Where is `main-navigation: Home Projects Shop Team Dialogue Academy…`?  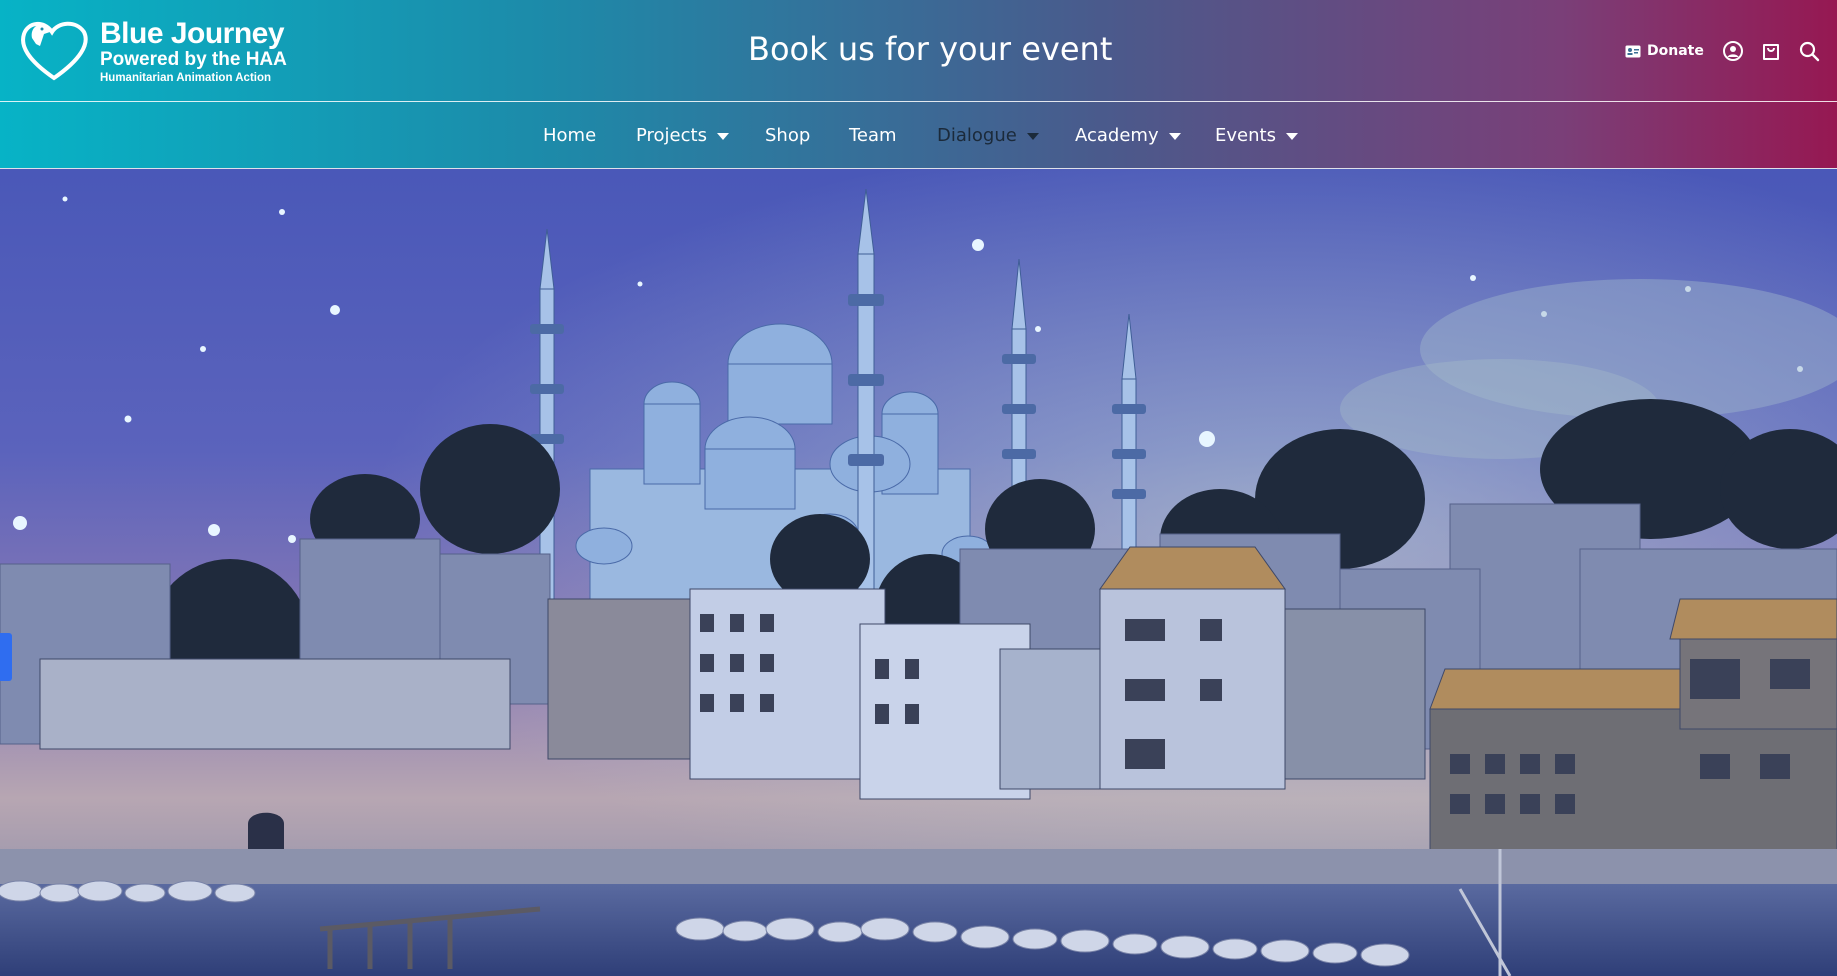
main-navigation: Home Projects Shop Team Dialogue Academy… is located at coordinates (918, 135).